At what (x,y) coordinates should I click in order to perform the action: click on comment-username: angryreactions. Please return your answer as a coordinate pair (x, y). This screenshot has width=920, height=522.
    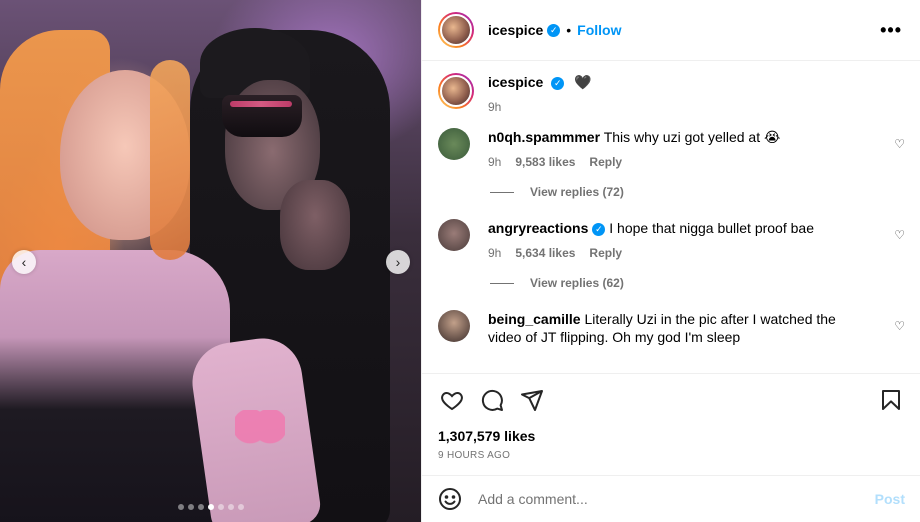
    Looking at the image, I should click on (538, 228).